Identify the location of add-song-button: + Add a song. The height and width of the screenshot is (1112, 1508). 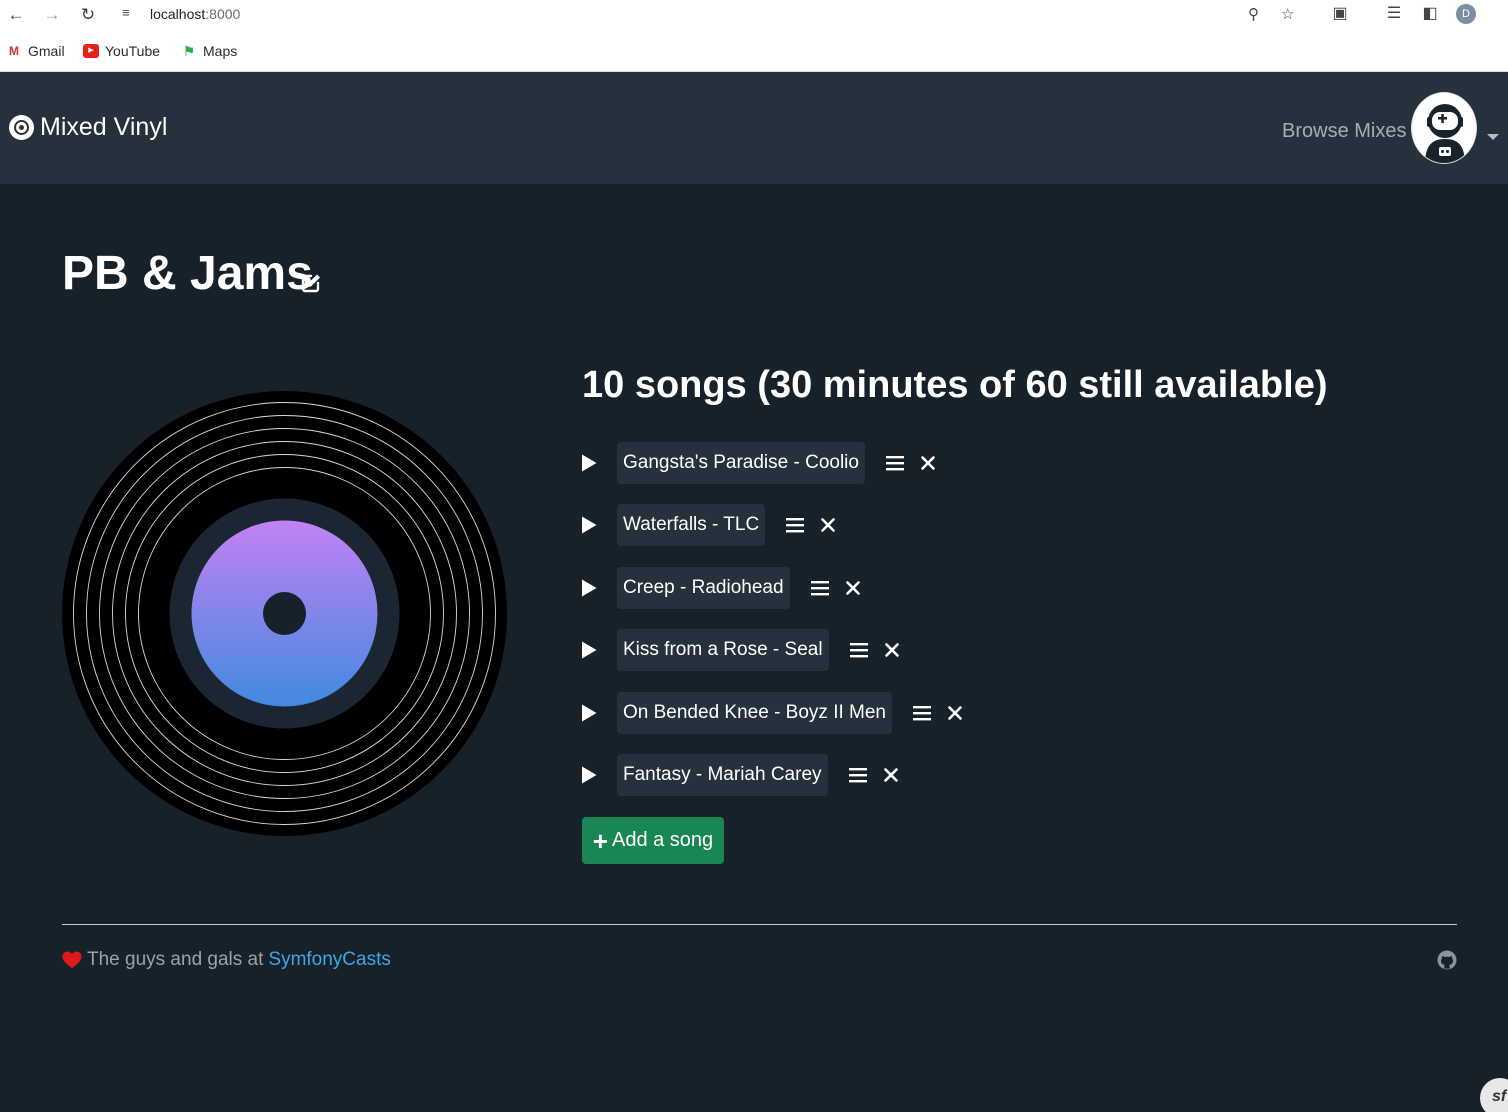
(653, 840).